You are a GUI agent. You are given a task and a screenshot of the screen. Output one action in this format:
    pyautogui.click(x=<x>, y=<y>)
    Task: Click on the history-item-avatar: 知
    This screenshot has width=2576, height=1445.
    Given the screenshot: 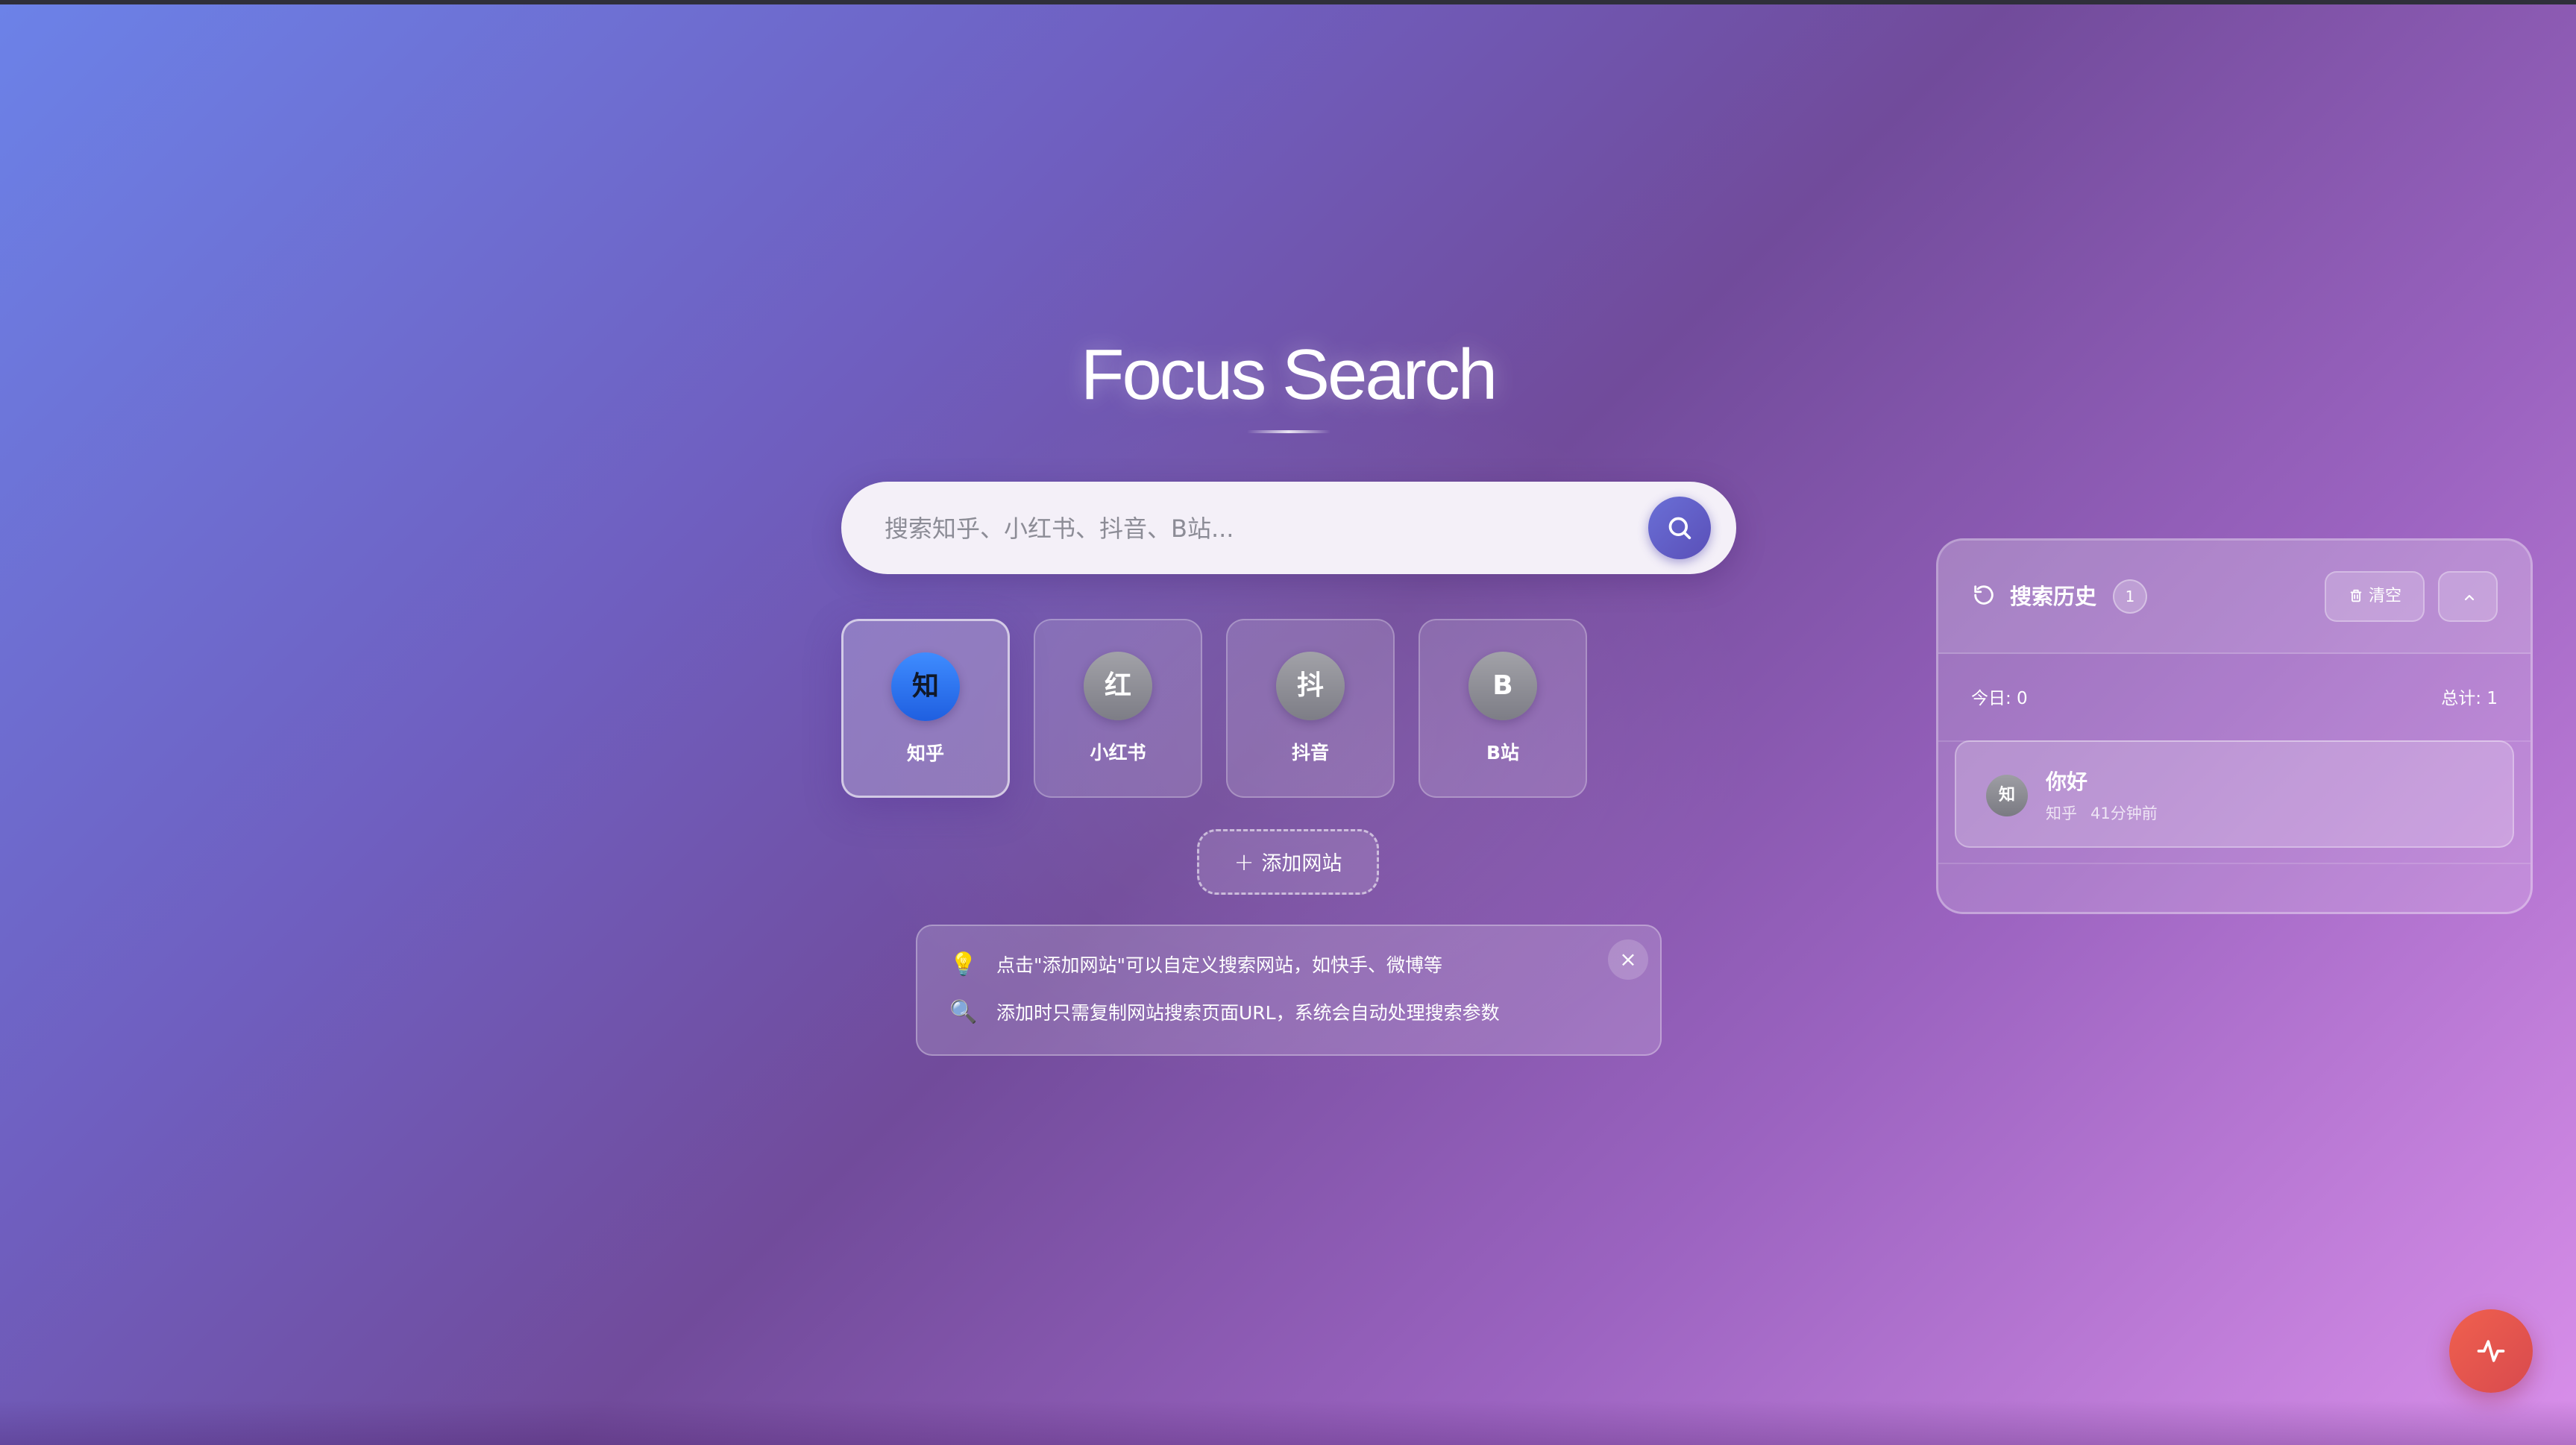 What is the action you would take?
    pyautogui.click(x=2007, y=795)
    